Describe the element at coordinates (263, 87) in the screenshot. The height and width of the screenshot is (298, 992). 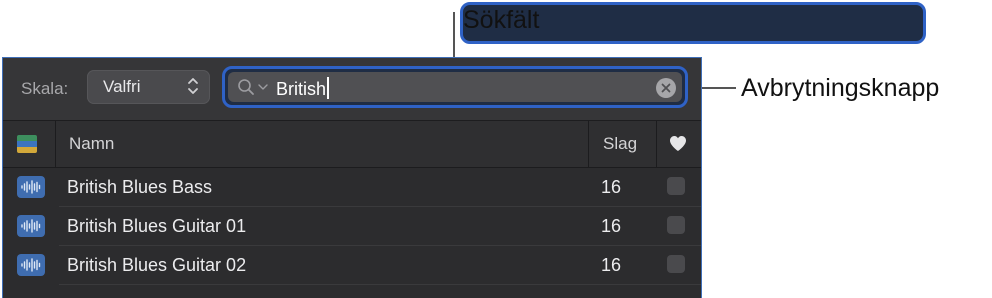
I see `chevron-down-icon` at that location.